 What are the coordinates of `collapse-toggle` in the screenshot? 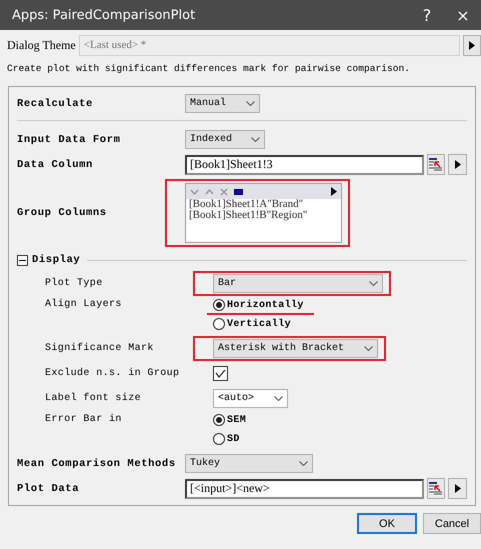 It's located at (22, 260).